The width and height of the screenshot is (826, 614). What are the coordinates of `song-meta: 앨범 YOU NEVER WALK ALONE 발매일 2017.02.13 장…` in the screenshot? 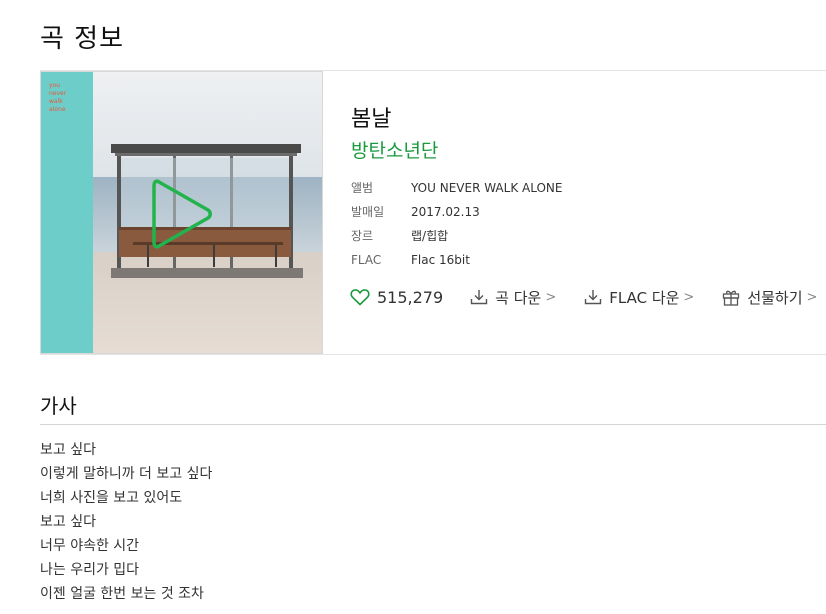 It's located at (456, 227).